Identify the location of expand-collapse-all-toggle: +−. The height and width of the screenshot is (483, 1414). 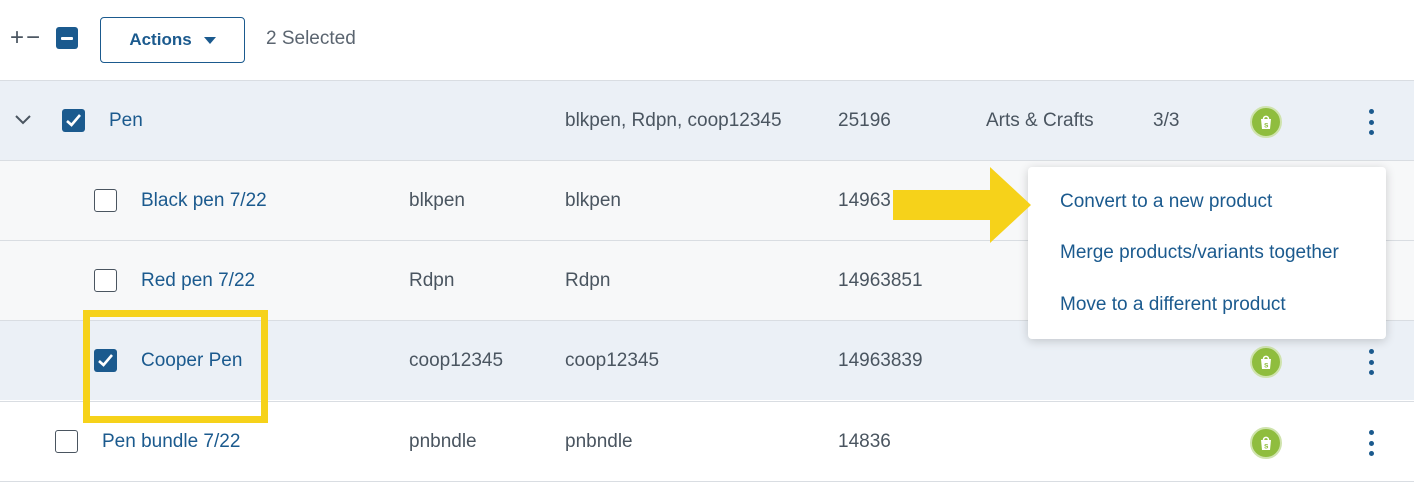
(26, 38).